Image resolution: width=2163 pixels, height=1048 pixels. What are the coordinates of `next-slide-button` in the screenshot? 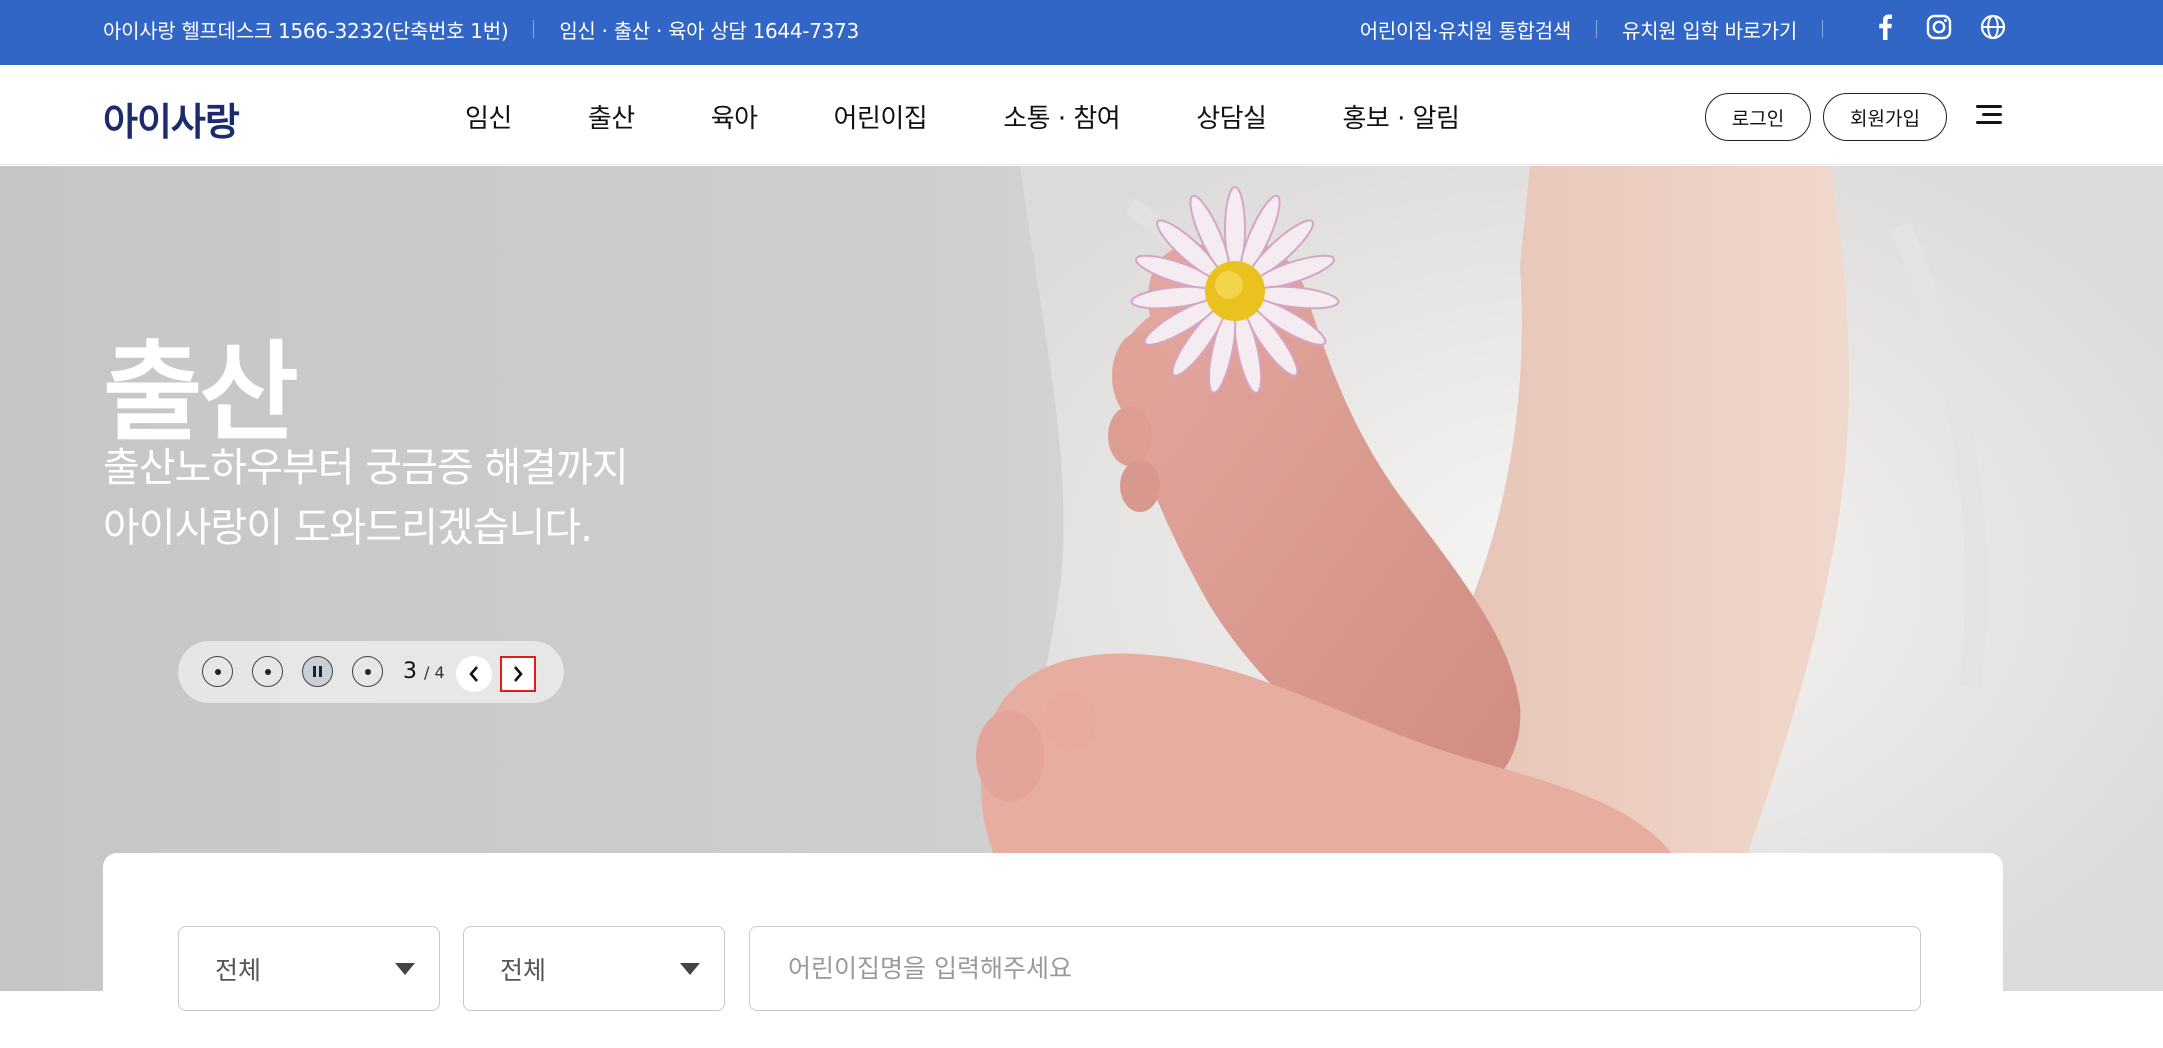 It's located at (518, 674).